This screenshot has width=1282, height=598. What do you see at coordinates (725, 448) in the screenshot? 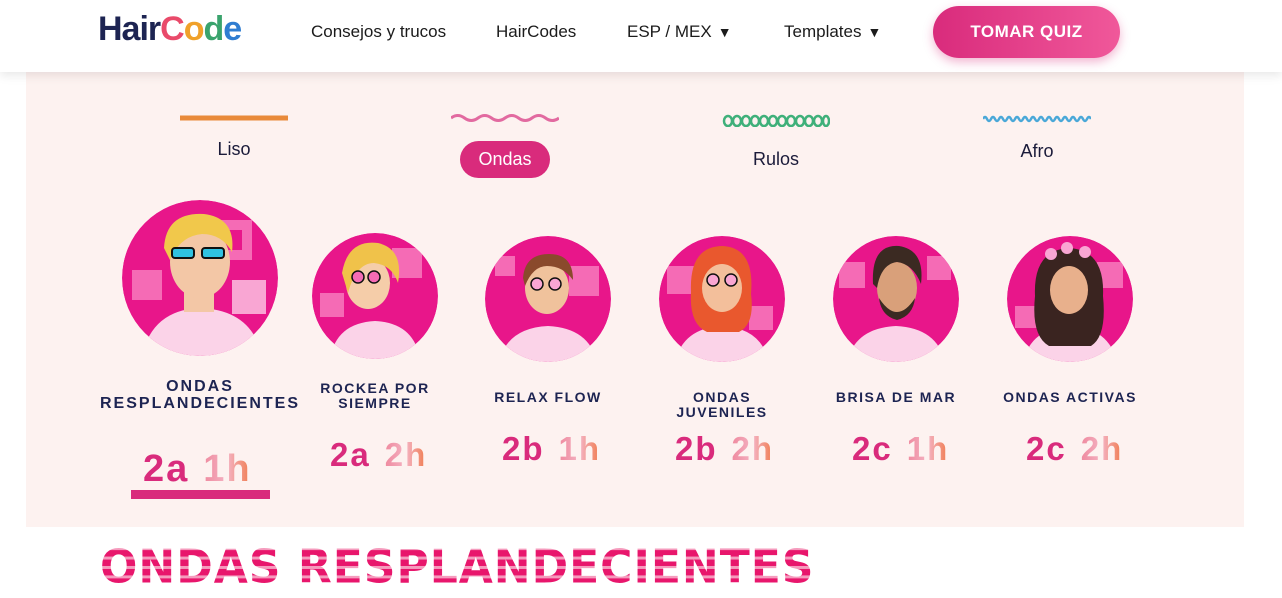
I see `haircode-2b-2h: 2b 2h` at bounding box center [725, 448].